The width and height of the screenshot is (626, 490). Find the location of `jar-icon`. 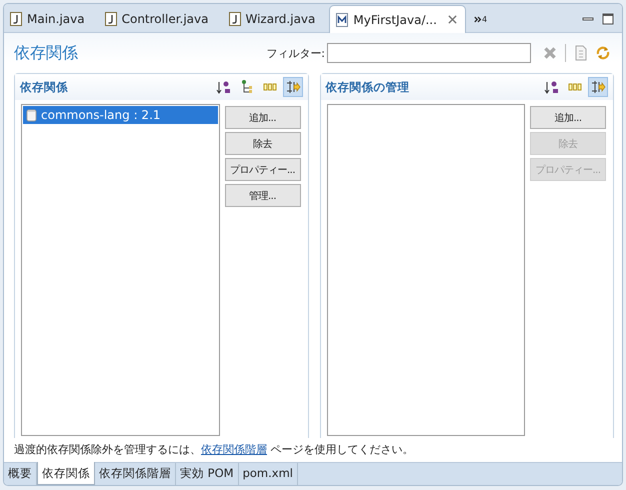

jar-icon is located at coordinates (31, 115).